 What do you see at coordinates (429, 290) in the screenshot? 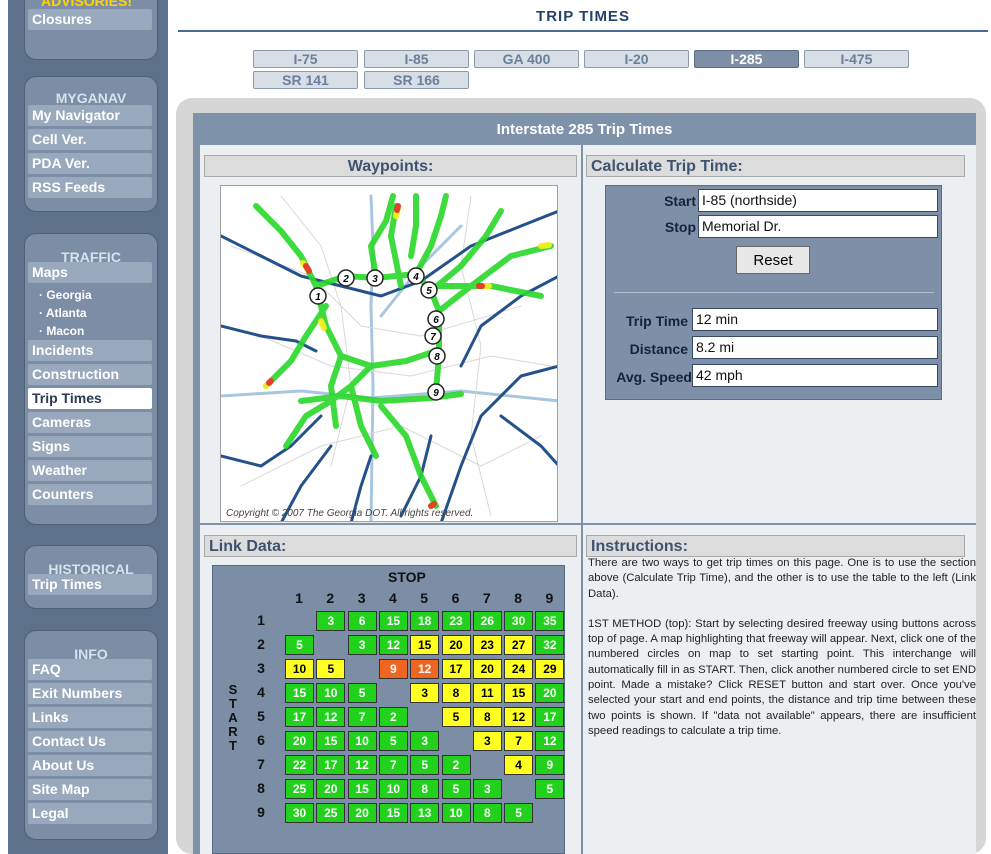
I see `waypoint-marker-5: 5` at bounding box center [429, 290].